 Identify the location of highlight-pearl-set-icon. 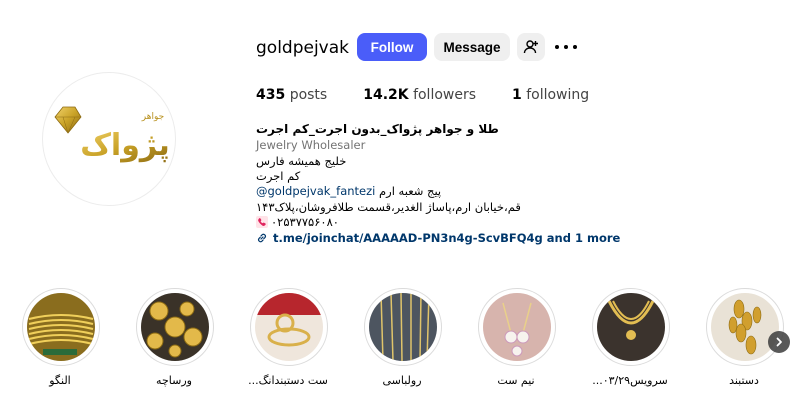
(517, 327).